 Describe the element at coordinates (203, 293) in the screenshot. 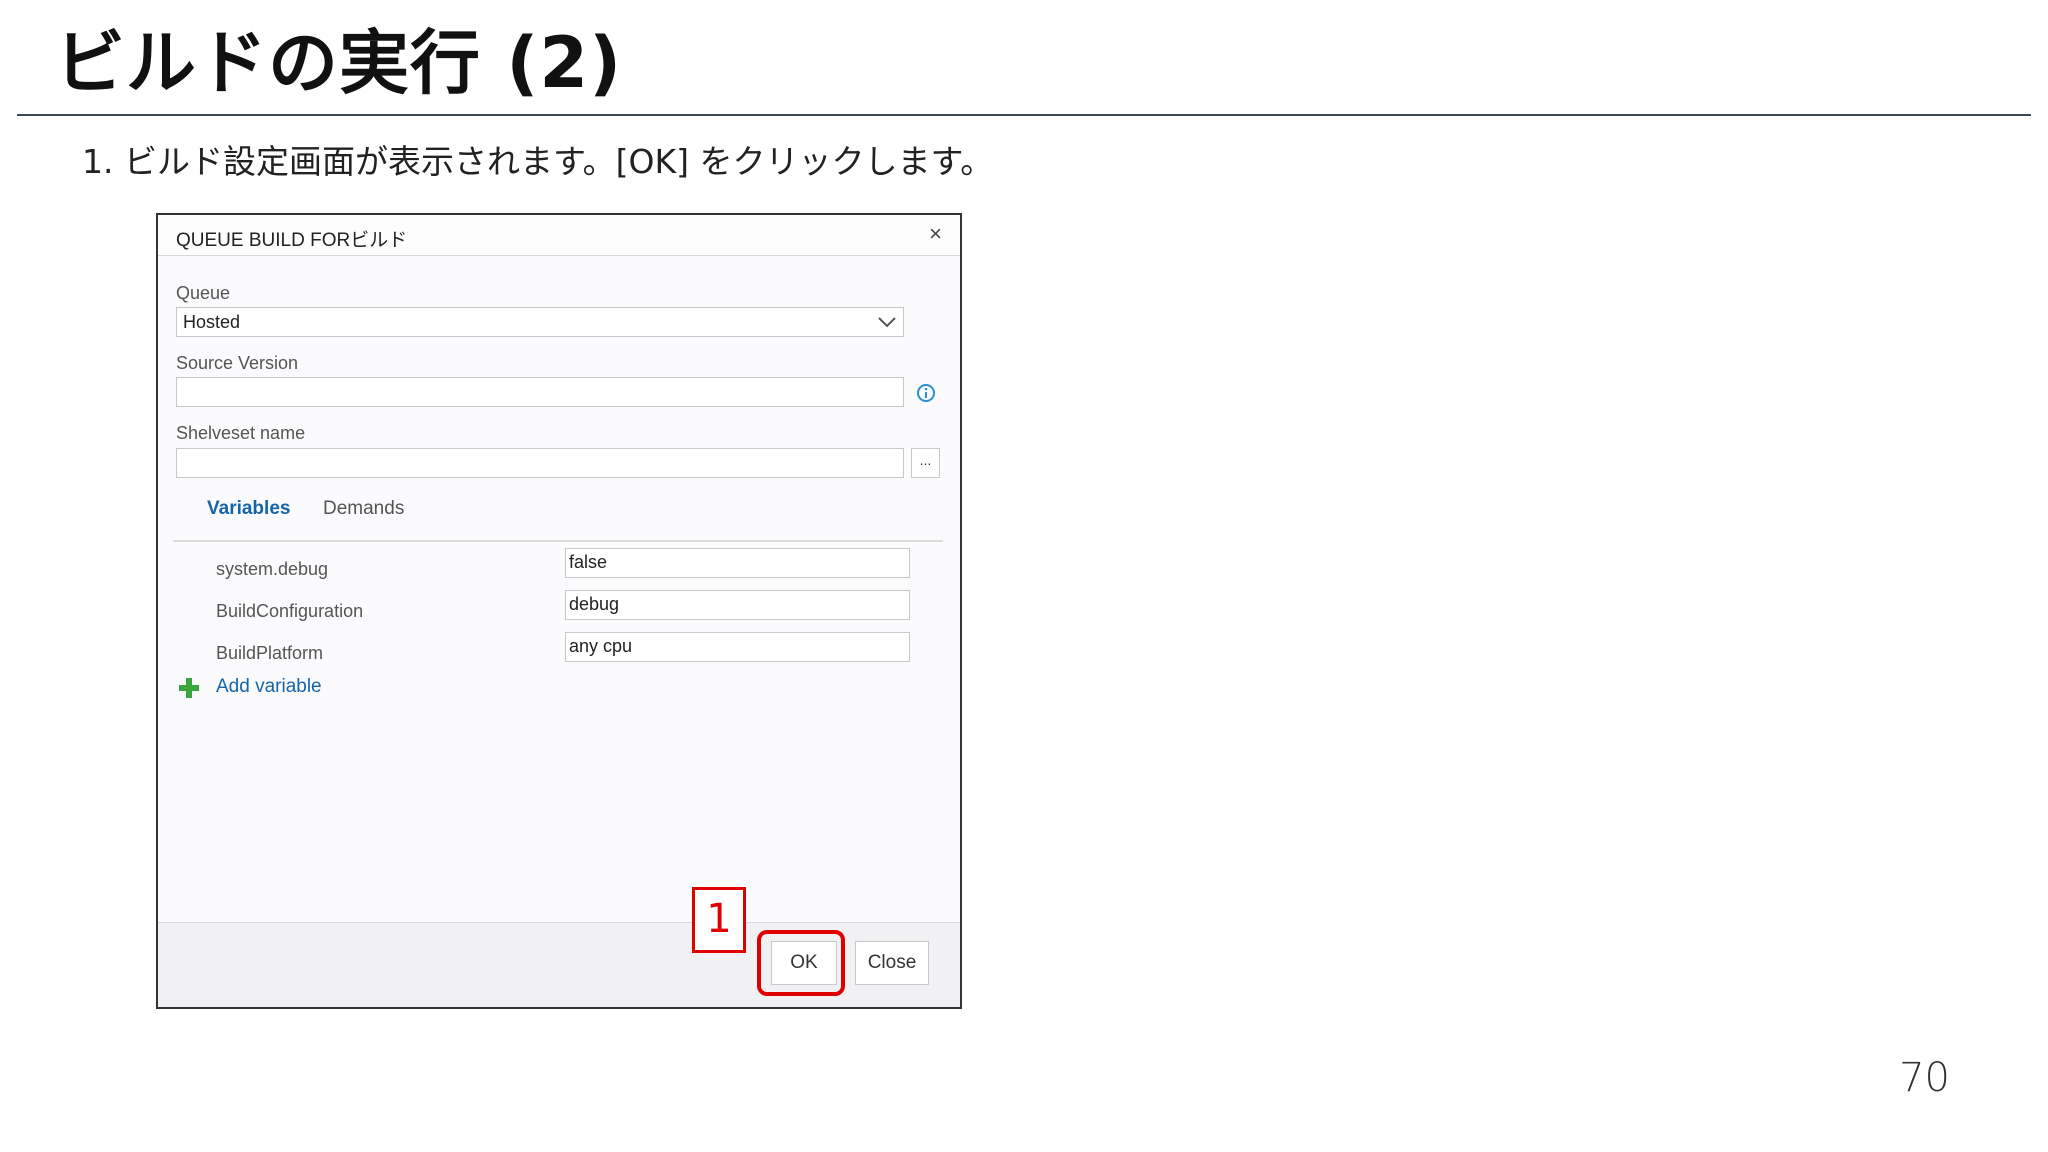

I see `queue-label: Queue` at that location.